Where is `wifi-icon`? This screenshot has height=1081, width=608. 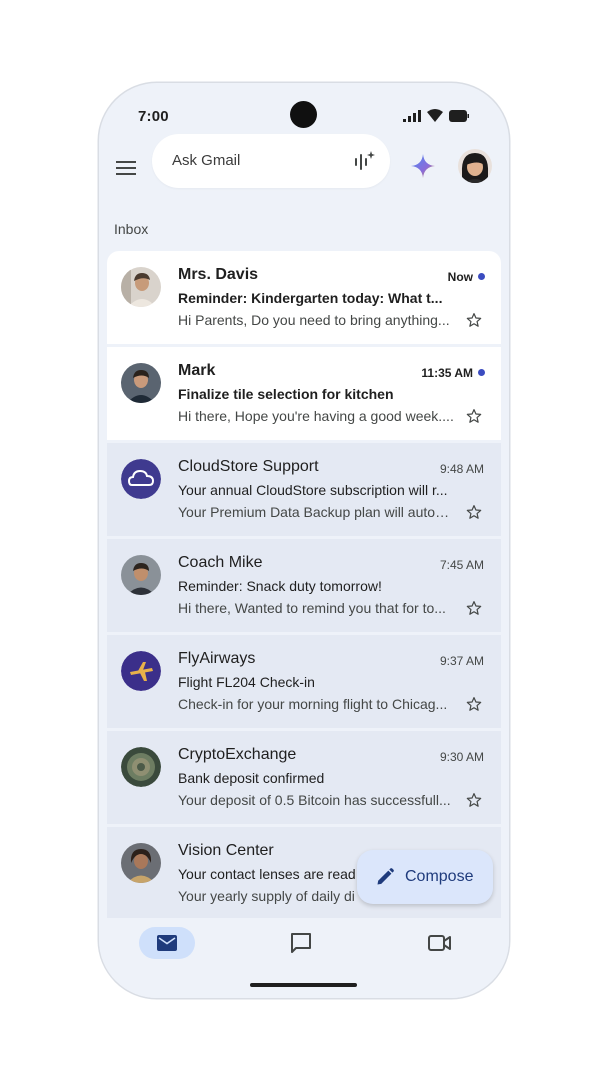
wifi-icon is located at coordinates (435, 115).